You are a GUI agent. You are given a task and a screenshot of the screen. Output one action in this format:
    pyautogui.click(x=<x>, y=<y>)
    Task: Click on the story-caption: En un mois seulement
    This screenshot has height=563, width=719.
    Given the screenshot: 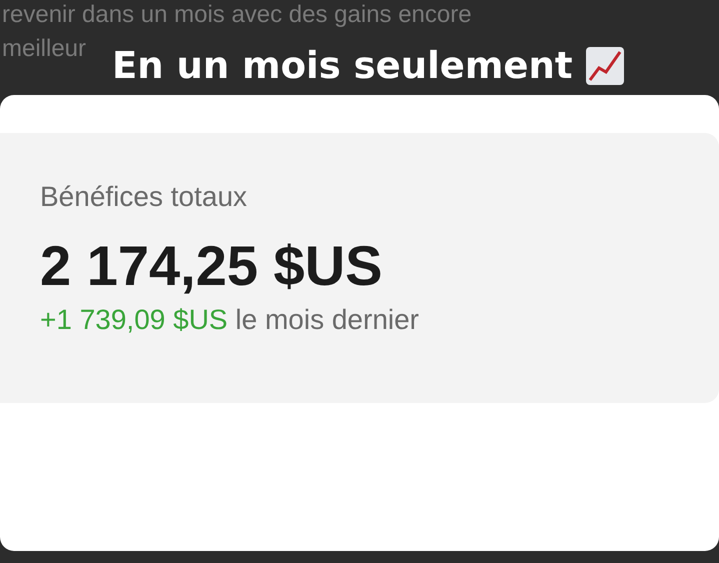 What is the action you would take?
    pyautogui.click(x=342, y=65)
    